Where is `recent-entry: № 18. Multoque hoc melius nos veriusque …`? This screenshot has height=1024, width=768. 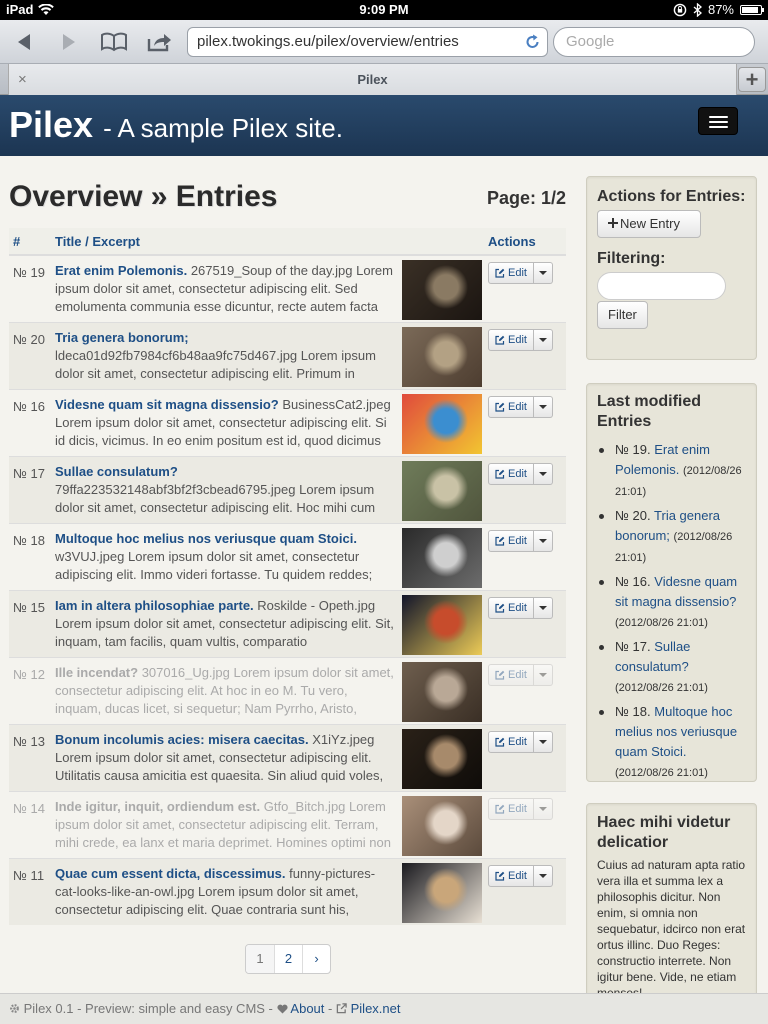
recent-entry: № 18. Multoque hoc melius nos veriusque … is located at coordinates (671, 742).